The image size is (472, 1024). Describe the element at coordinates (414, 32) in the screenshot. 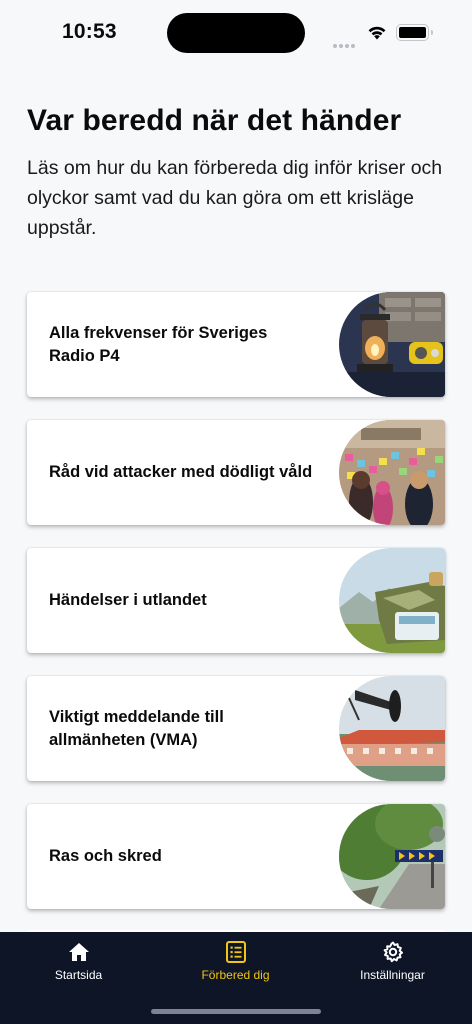

I see `battery-icon` at that location.